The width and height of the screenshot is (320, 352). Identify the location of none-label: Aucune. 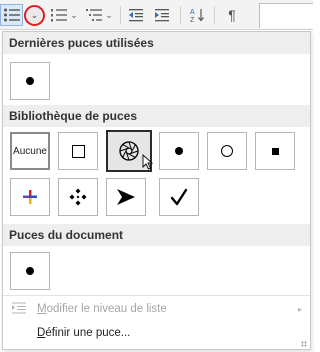
(30, 151).